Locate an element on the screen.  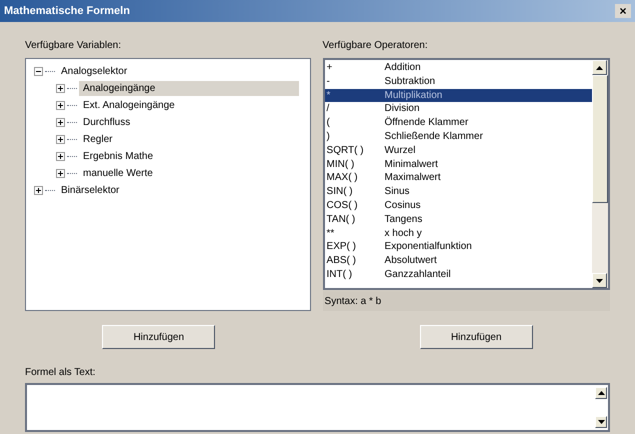
tree-item: Analogselektor is located at coordinates (94, 71).